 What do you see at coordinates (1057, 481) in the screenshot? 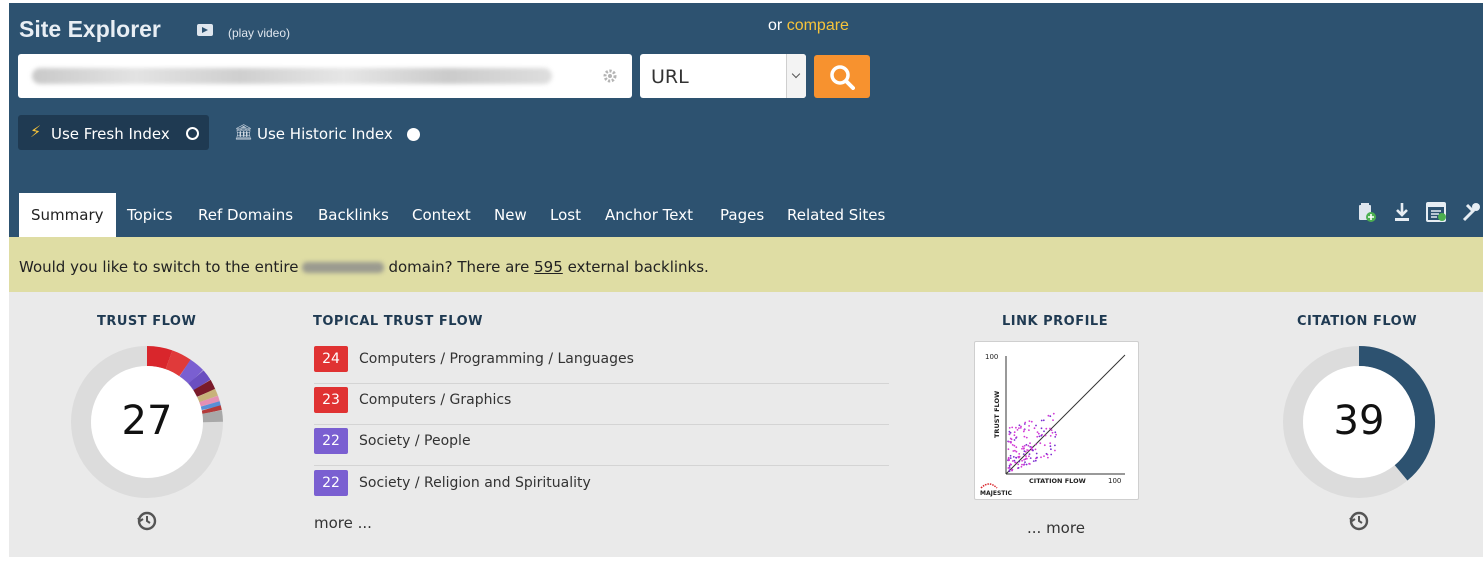
I see `lp-x-axis-label: CITATION FLOW` at bounding box center [1057, 481].